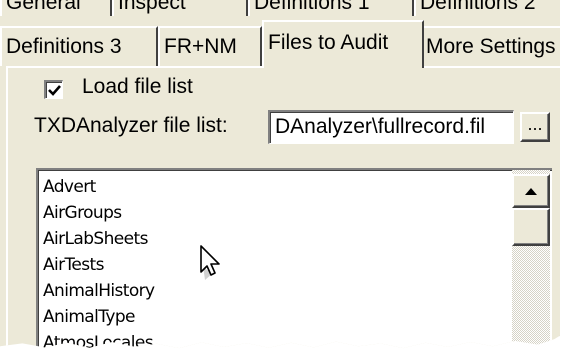 This screenshot has height=362, width=567. I want to click on tab-files-to-audit: Files to Audit, so click(343, 44).